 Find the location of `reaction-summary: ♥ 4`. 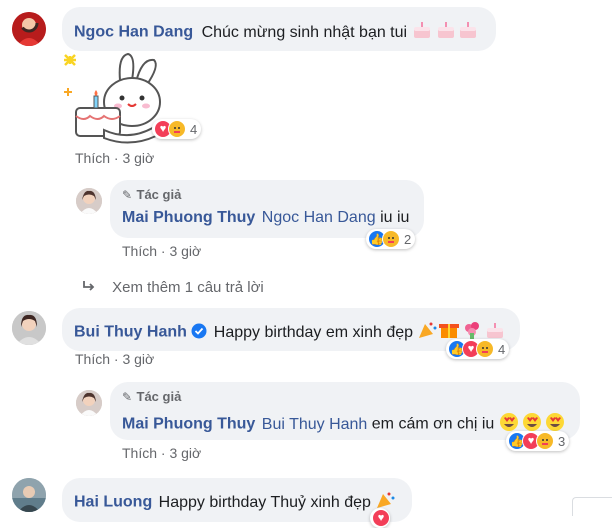

reaction-summary: ♥ 4 is located at coordinates (177, 129).